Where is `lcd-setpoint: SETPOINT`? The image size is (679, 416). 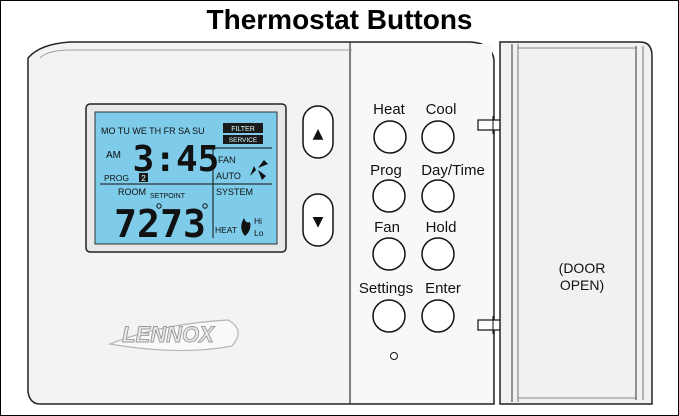
lcd-setpoint: SETPOINT is located at coordinates (168, 196).